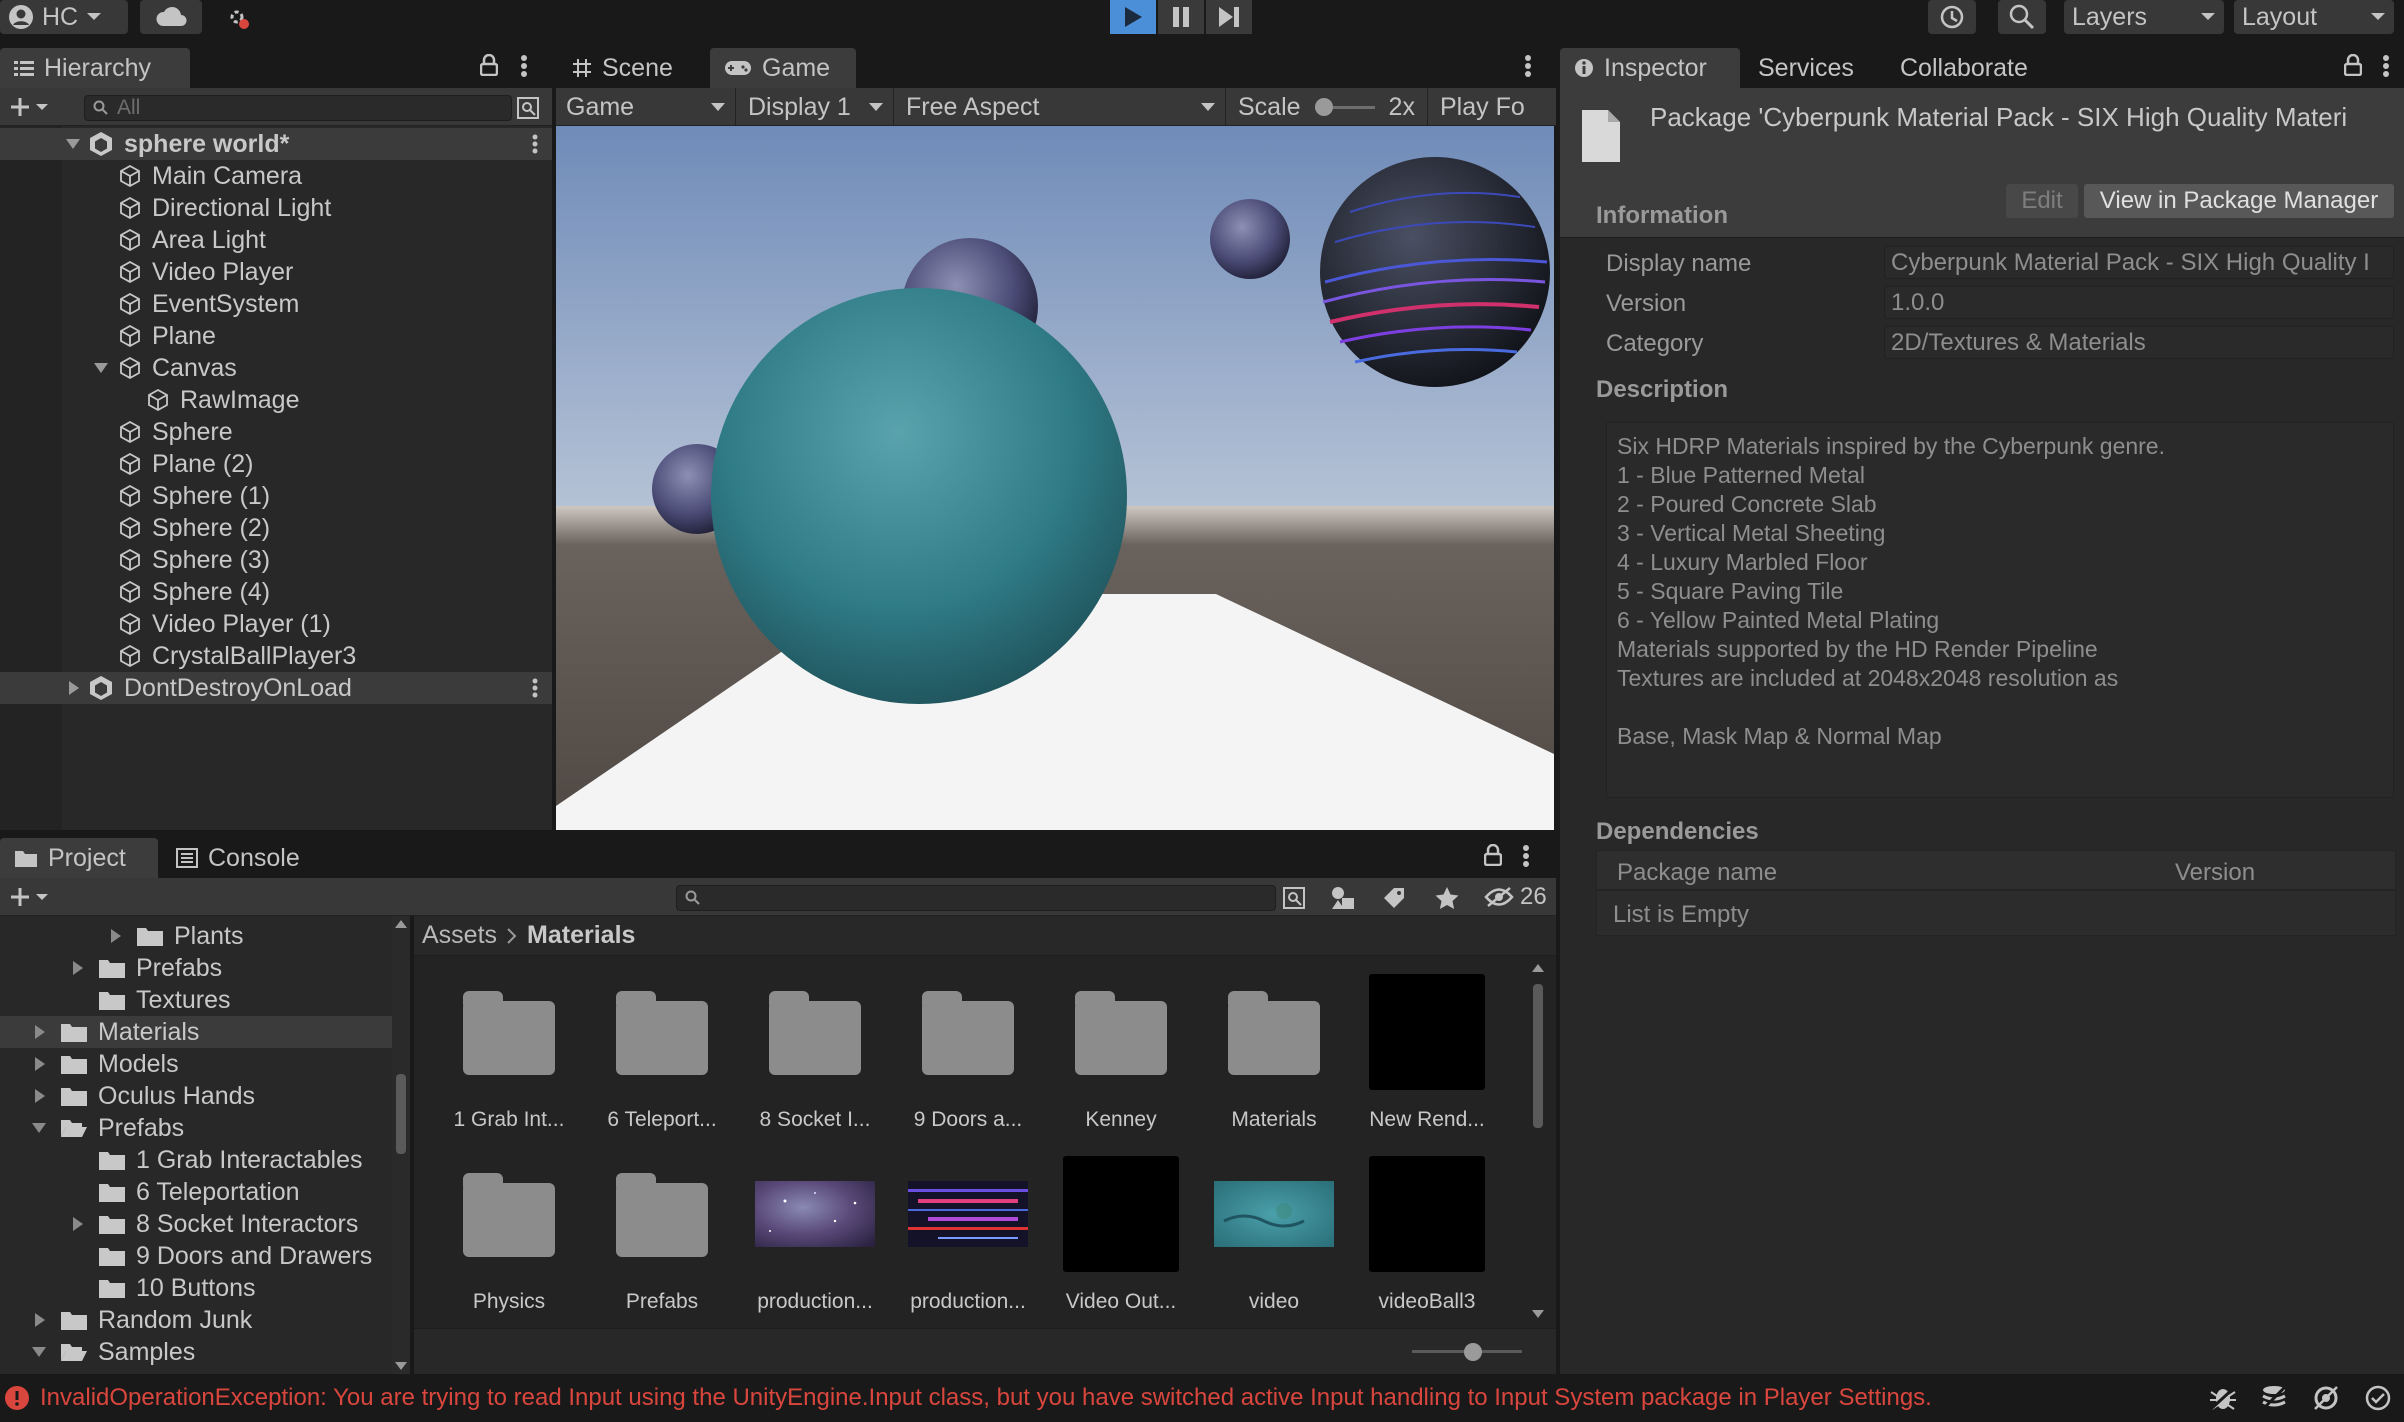  What do you see at coordinates (1650, 68) in the screenshot?
I see `tab-inspector: Inspector` at bounding box center [1650, 68].